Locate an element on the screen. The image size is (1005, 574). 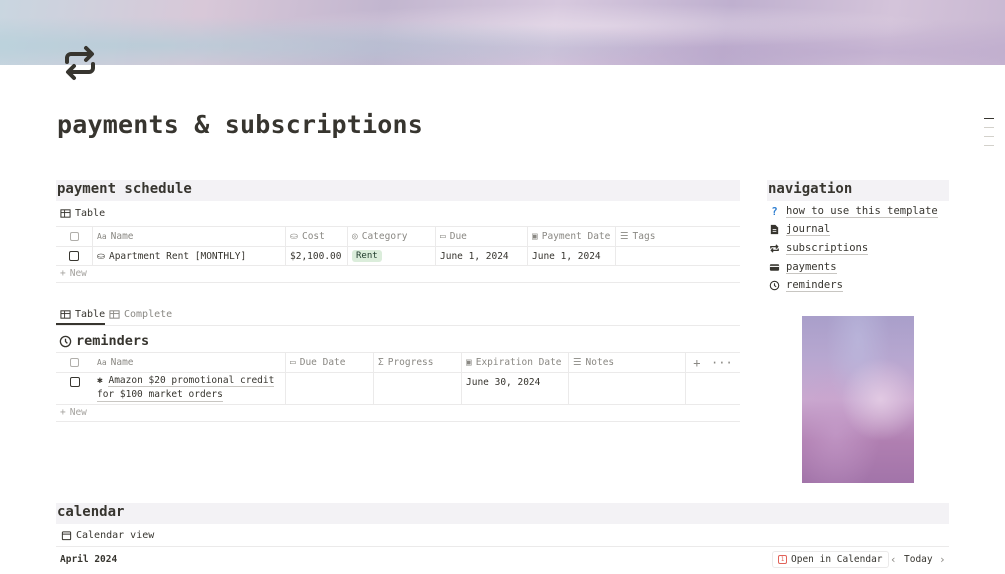
payment-schedule-heading-text: payment schedule is located at coordinates (124, 189).